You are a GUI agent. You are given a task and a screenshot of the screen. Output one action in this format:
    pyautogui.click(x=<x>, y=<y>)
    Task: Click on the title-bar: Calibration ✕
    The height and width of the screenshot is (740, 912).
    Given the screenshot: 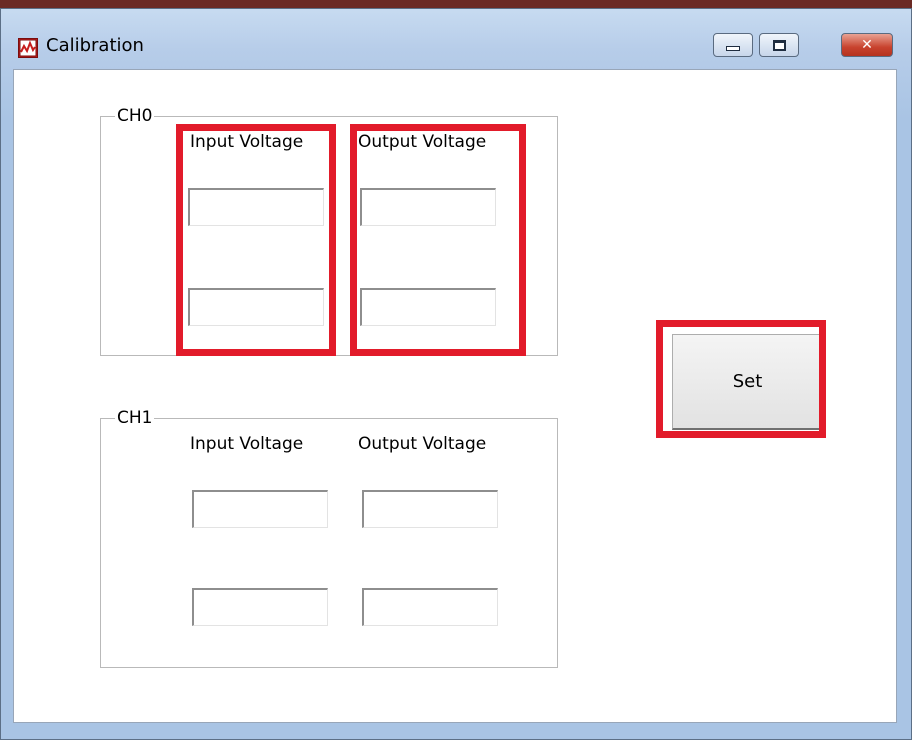 What is the action you would take?
    pyautogui.click(x=456, y=39)
    